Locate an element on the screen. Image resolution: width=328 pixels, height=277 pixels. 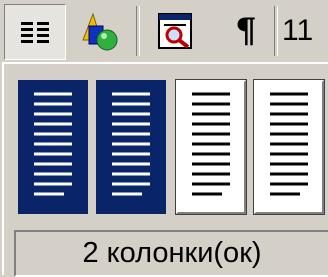
drawing-icon is located at coordinates (100, 31).